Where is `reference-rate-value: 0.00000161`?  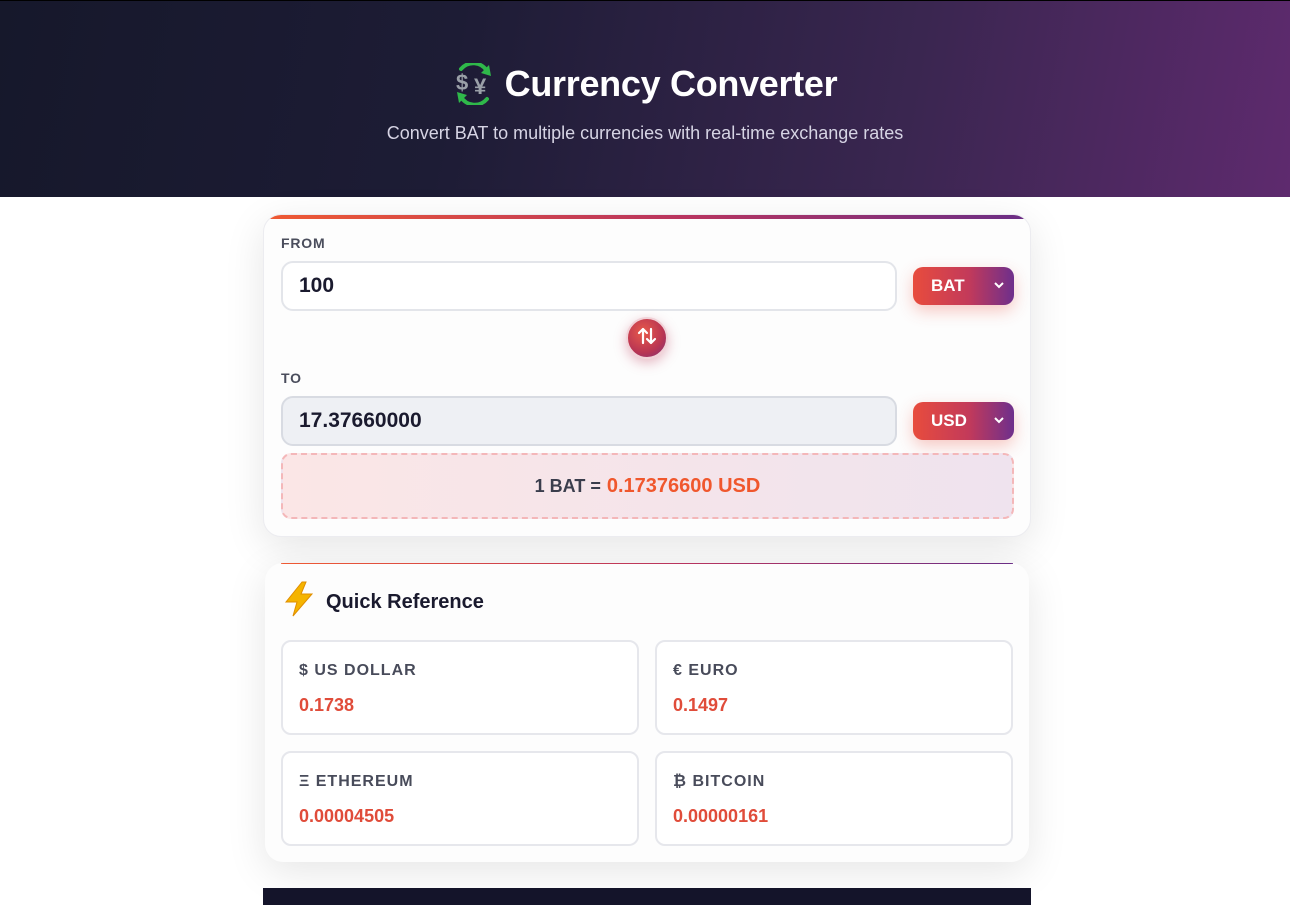 reference-rate-value: 0.00000161 is located at coordinates (721, 816).